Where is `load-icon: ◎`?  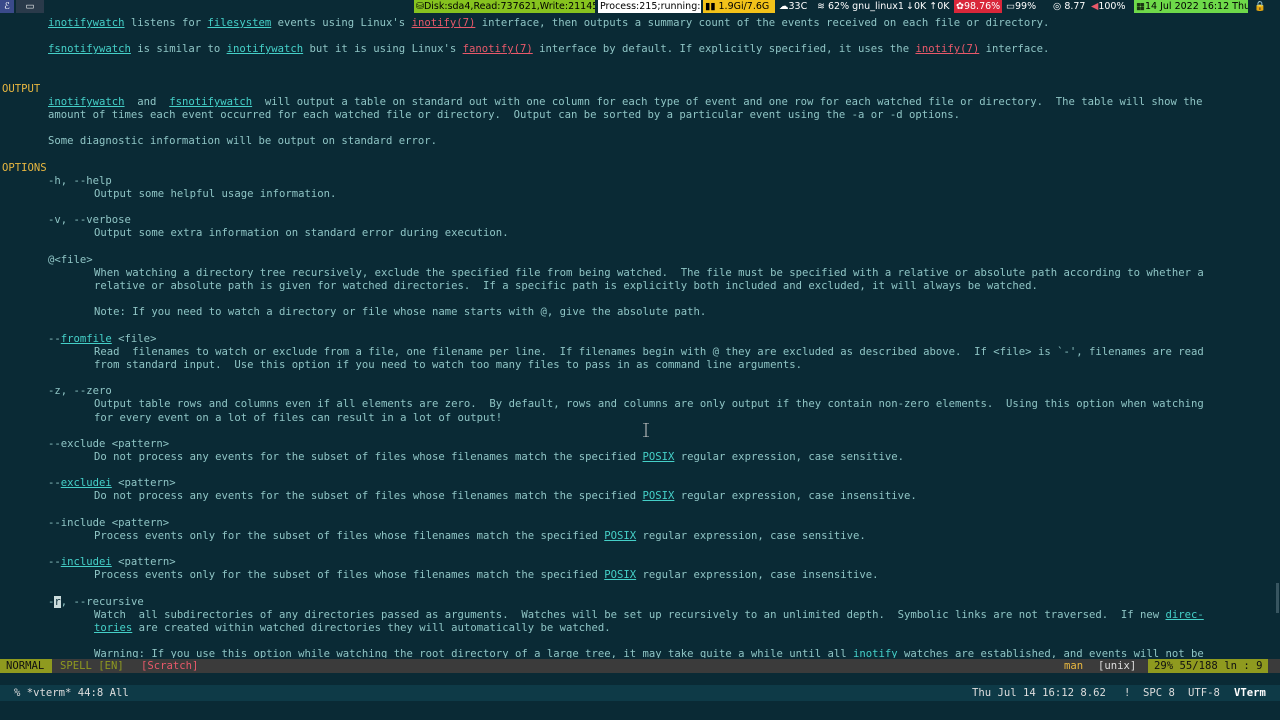 load-icon: ◎ is located at coordinates (1057, 6).